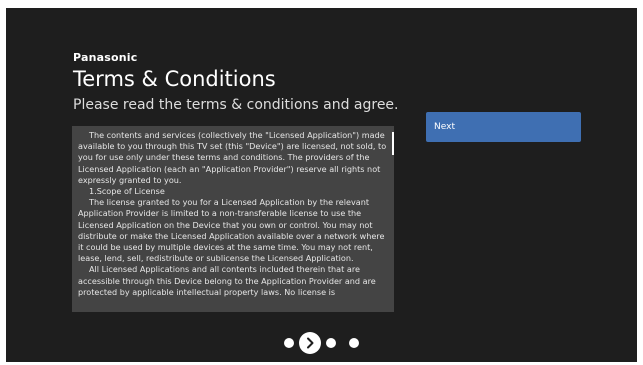  I want to click on scrollbar-thumb, so click(393, 143).